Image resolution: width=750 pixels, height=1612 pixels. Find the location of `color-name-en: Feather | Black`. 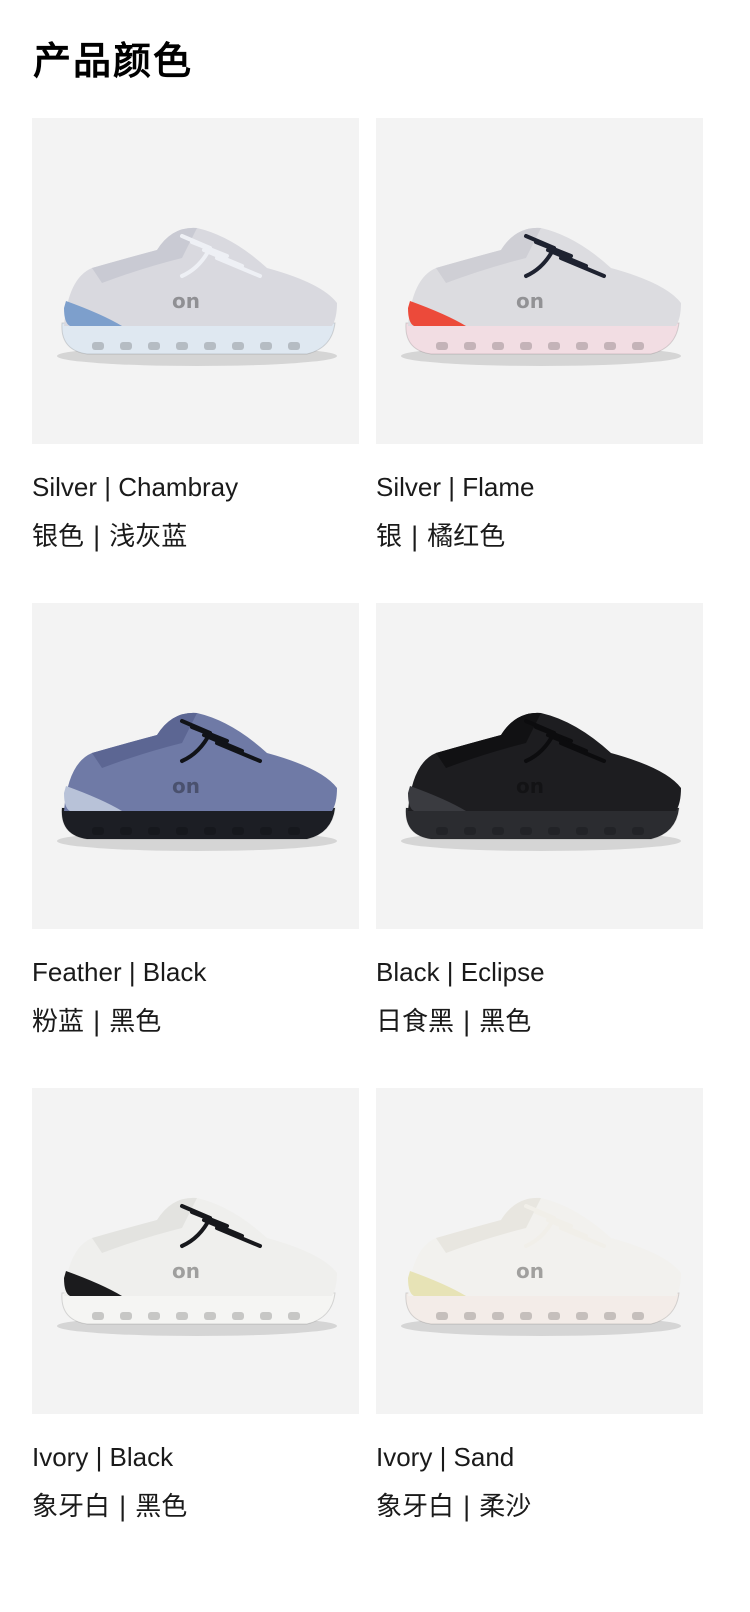

color-name-en: Feather | Black is located at coordinates (119, 972).